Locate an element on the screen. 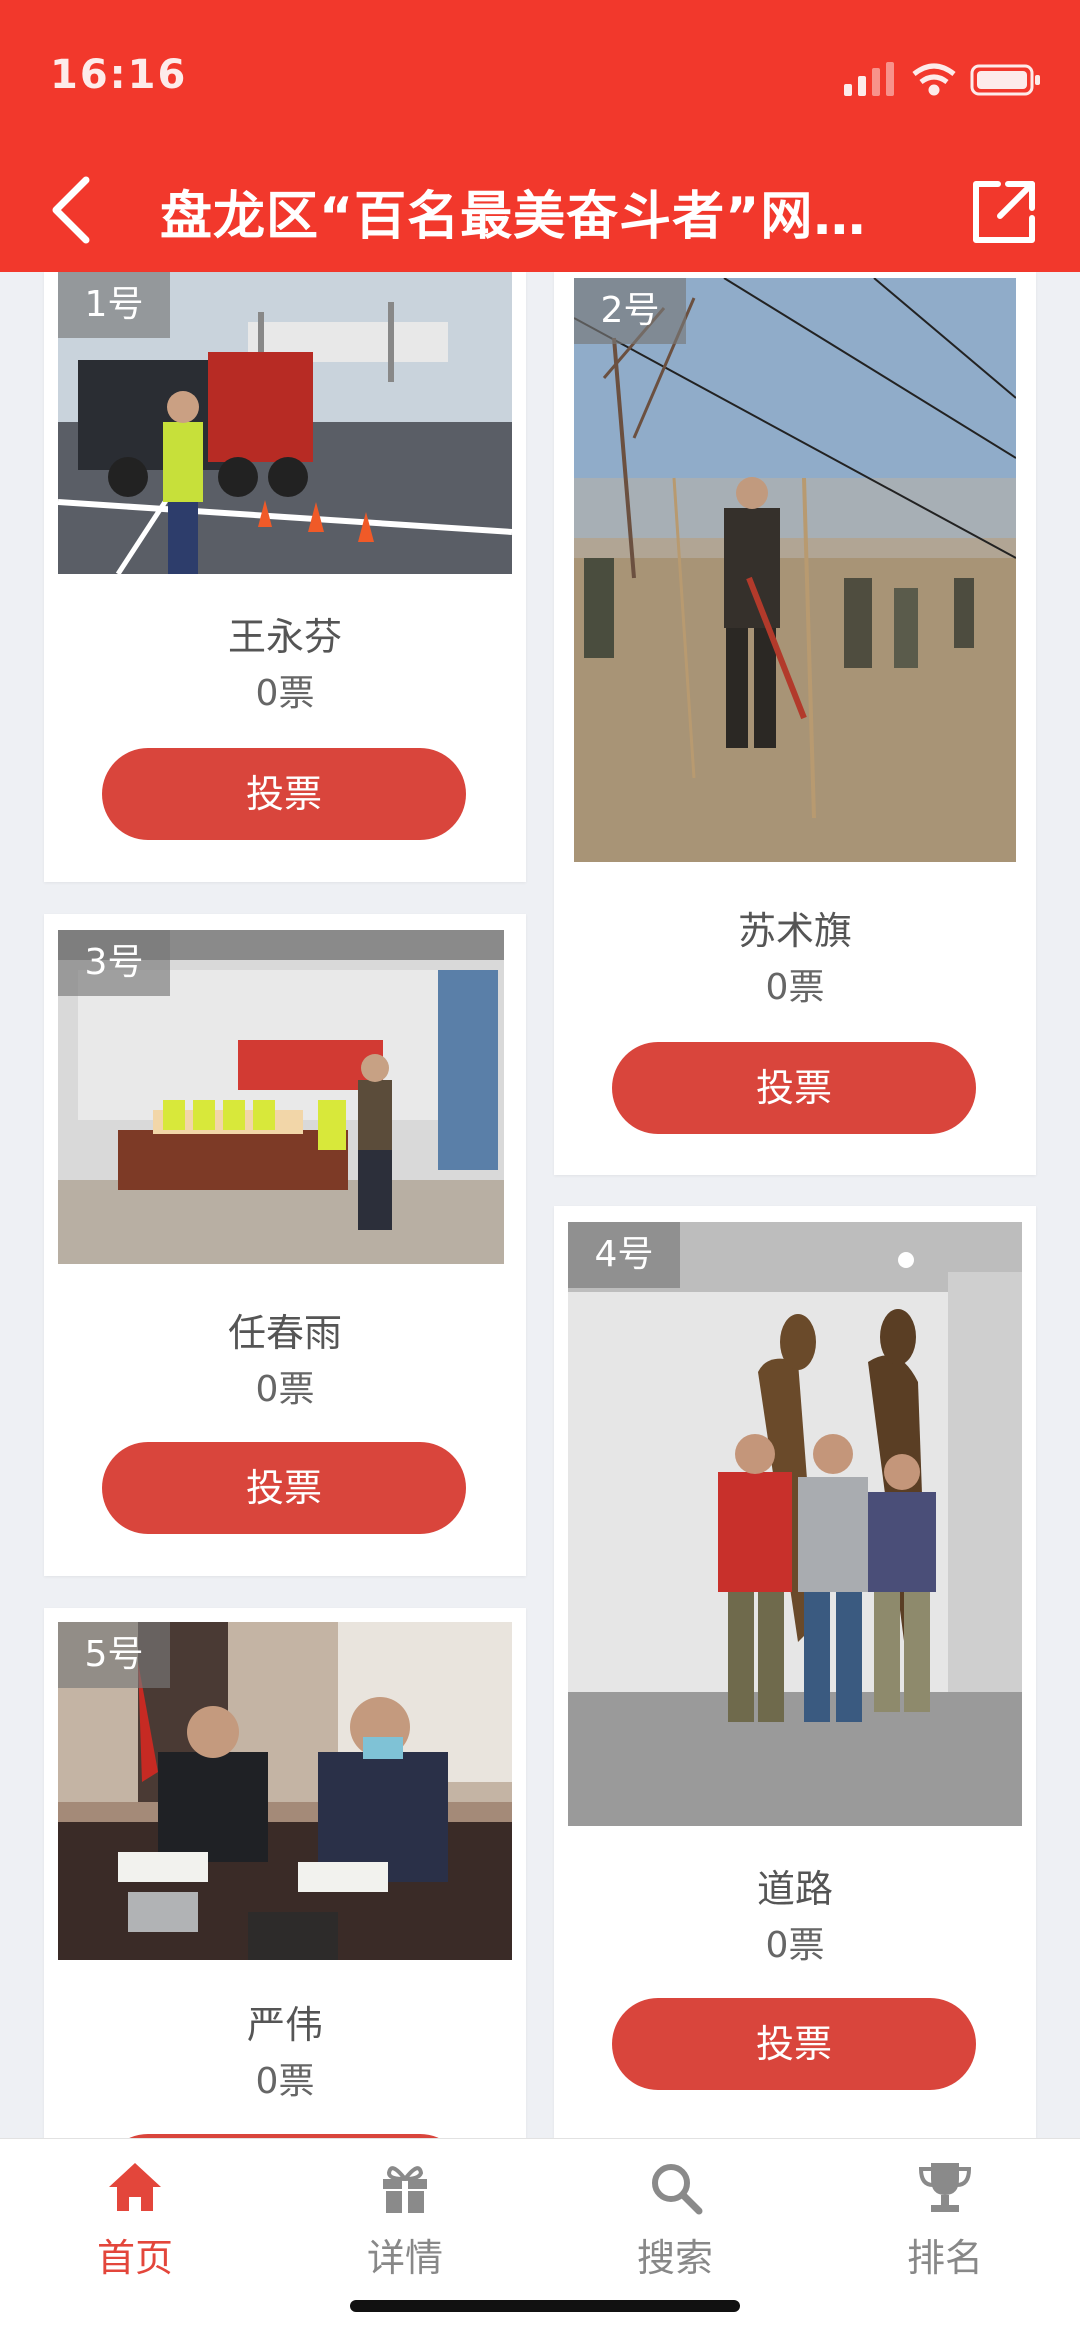 This screenshot has height=2340, width=1080. candidate-number-badge: 2号 is located at coordinates (630, 311).